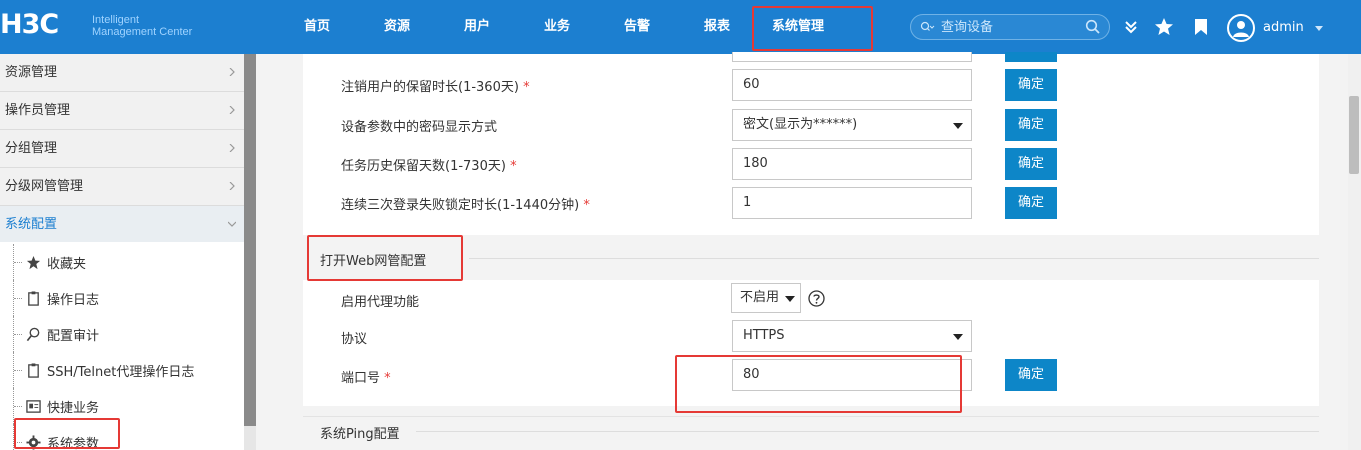  I want to click on chevron-double-down-icon, so click(1131, 27).